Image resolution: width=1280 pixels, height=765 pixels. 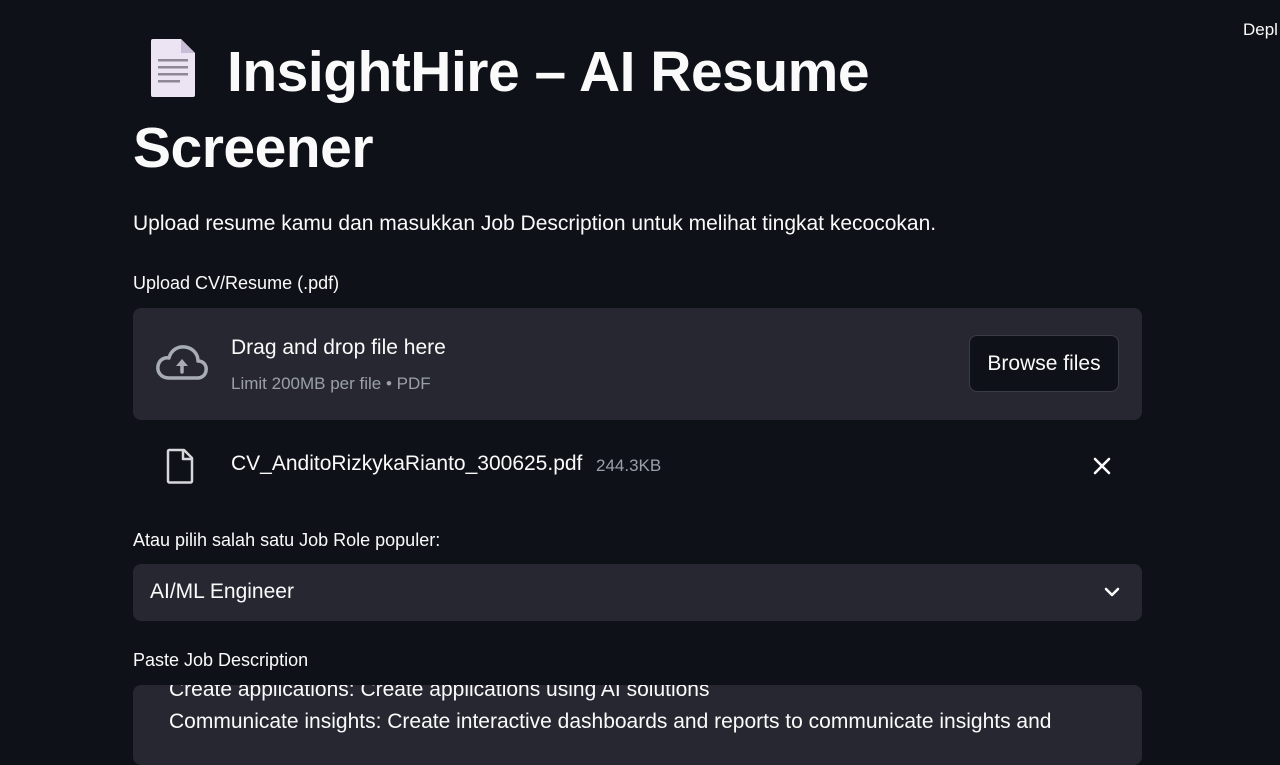 I want to click on browse-files-button: Browse files, so click(x=1044, y=363).